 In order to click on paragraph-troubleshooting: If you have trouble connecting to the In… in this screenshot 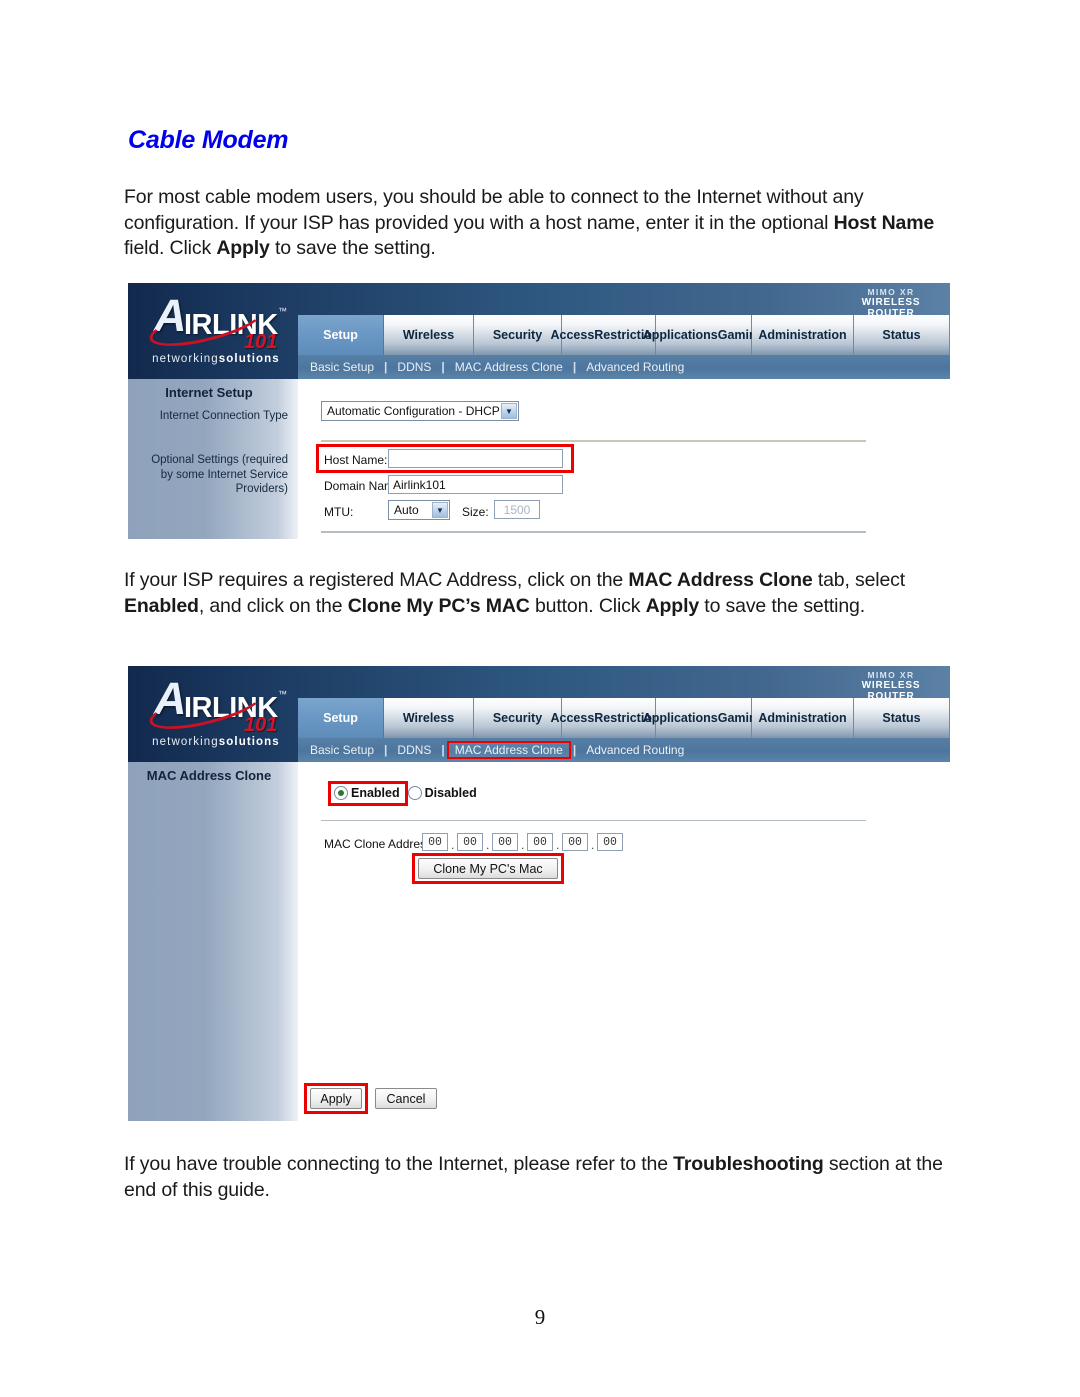, I will do `click(533, 1177)`.